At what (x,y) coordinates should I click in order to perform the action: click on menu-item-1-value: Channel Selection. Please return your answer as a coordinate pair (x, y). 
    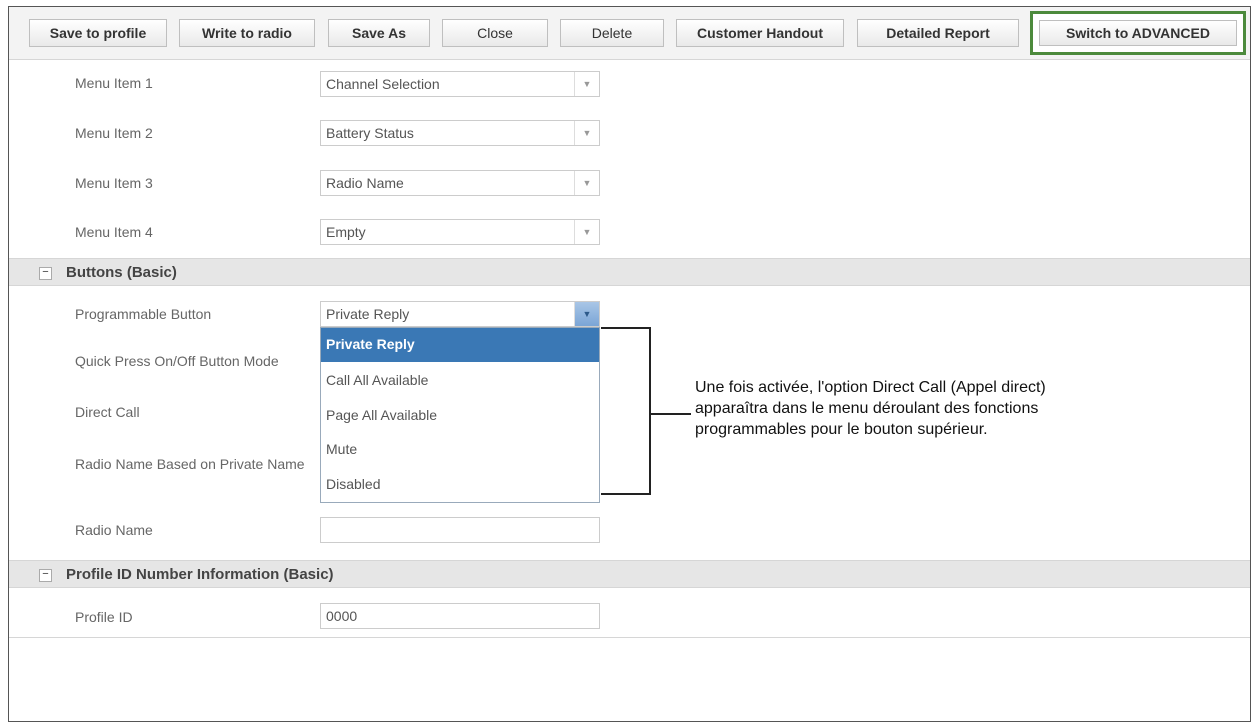
    Looking at the image, I should click on (383, 84).